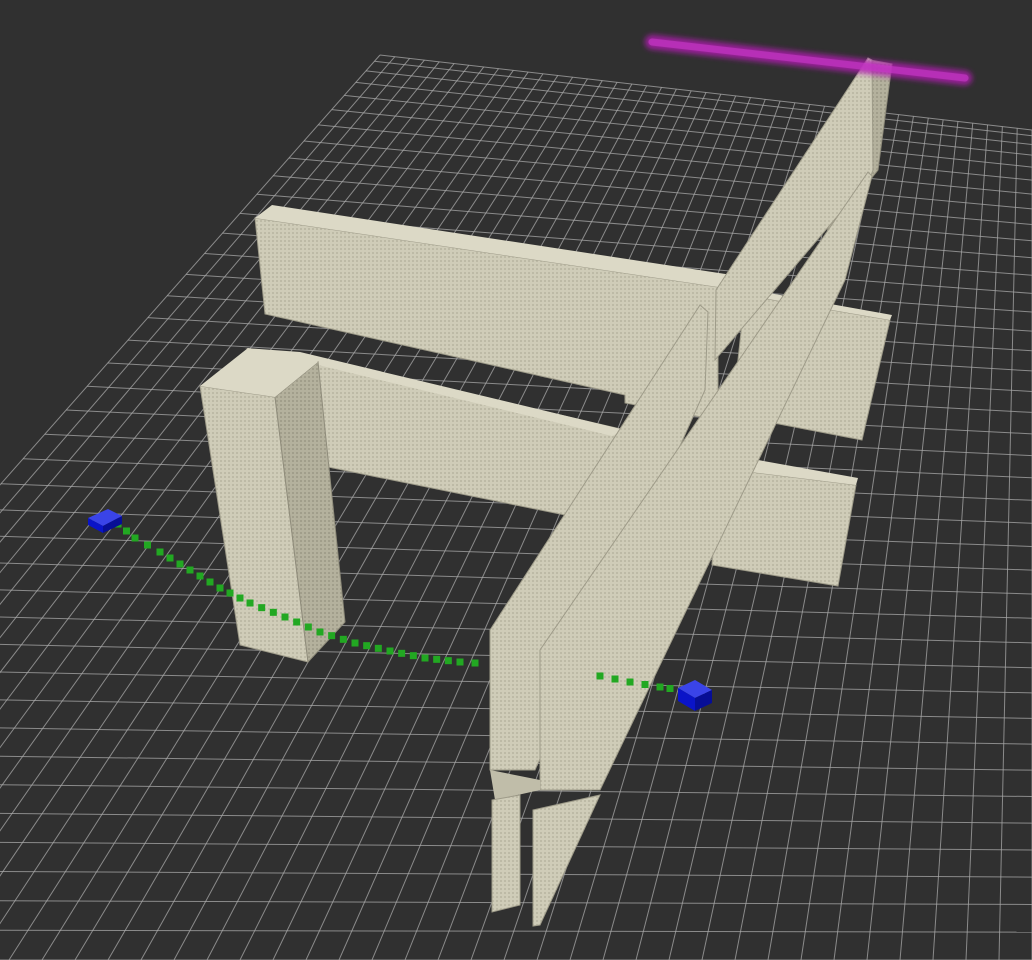  I want to click on wall-bottom-leg-left, so click(506, 853).